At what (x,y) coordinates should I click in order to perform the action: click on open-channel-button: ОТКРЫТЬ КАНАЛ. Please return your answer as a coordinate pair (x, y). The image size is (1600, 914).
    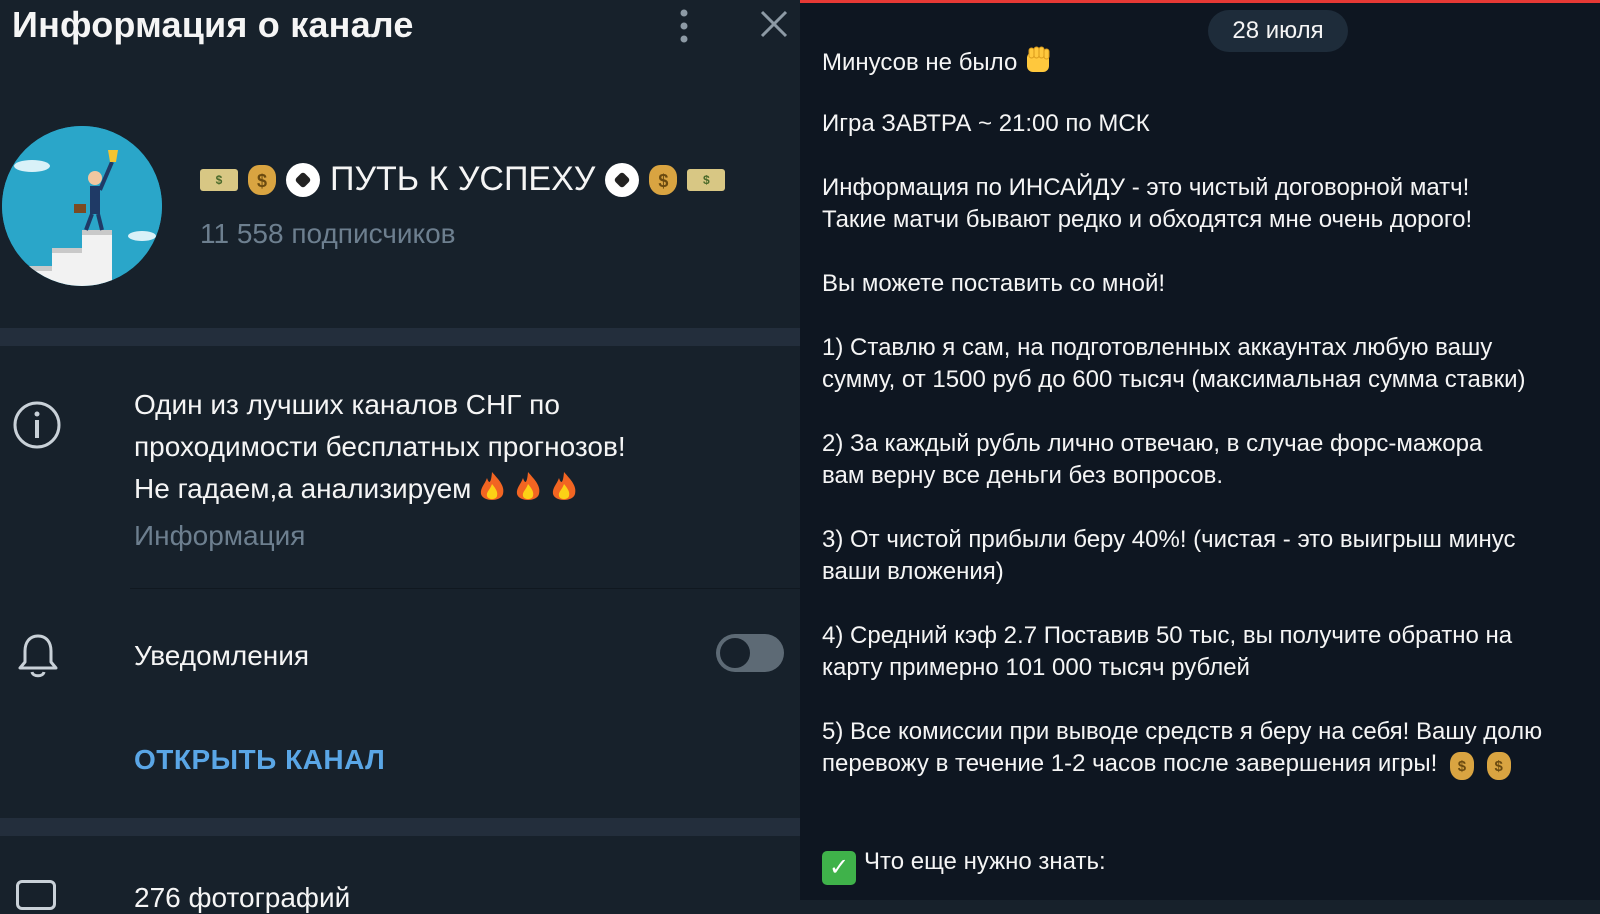
    Looking at the image, I should click on (259, 760).